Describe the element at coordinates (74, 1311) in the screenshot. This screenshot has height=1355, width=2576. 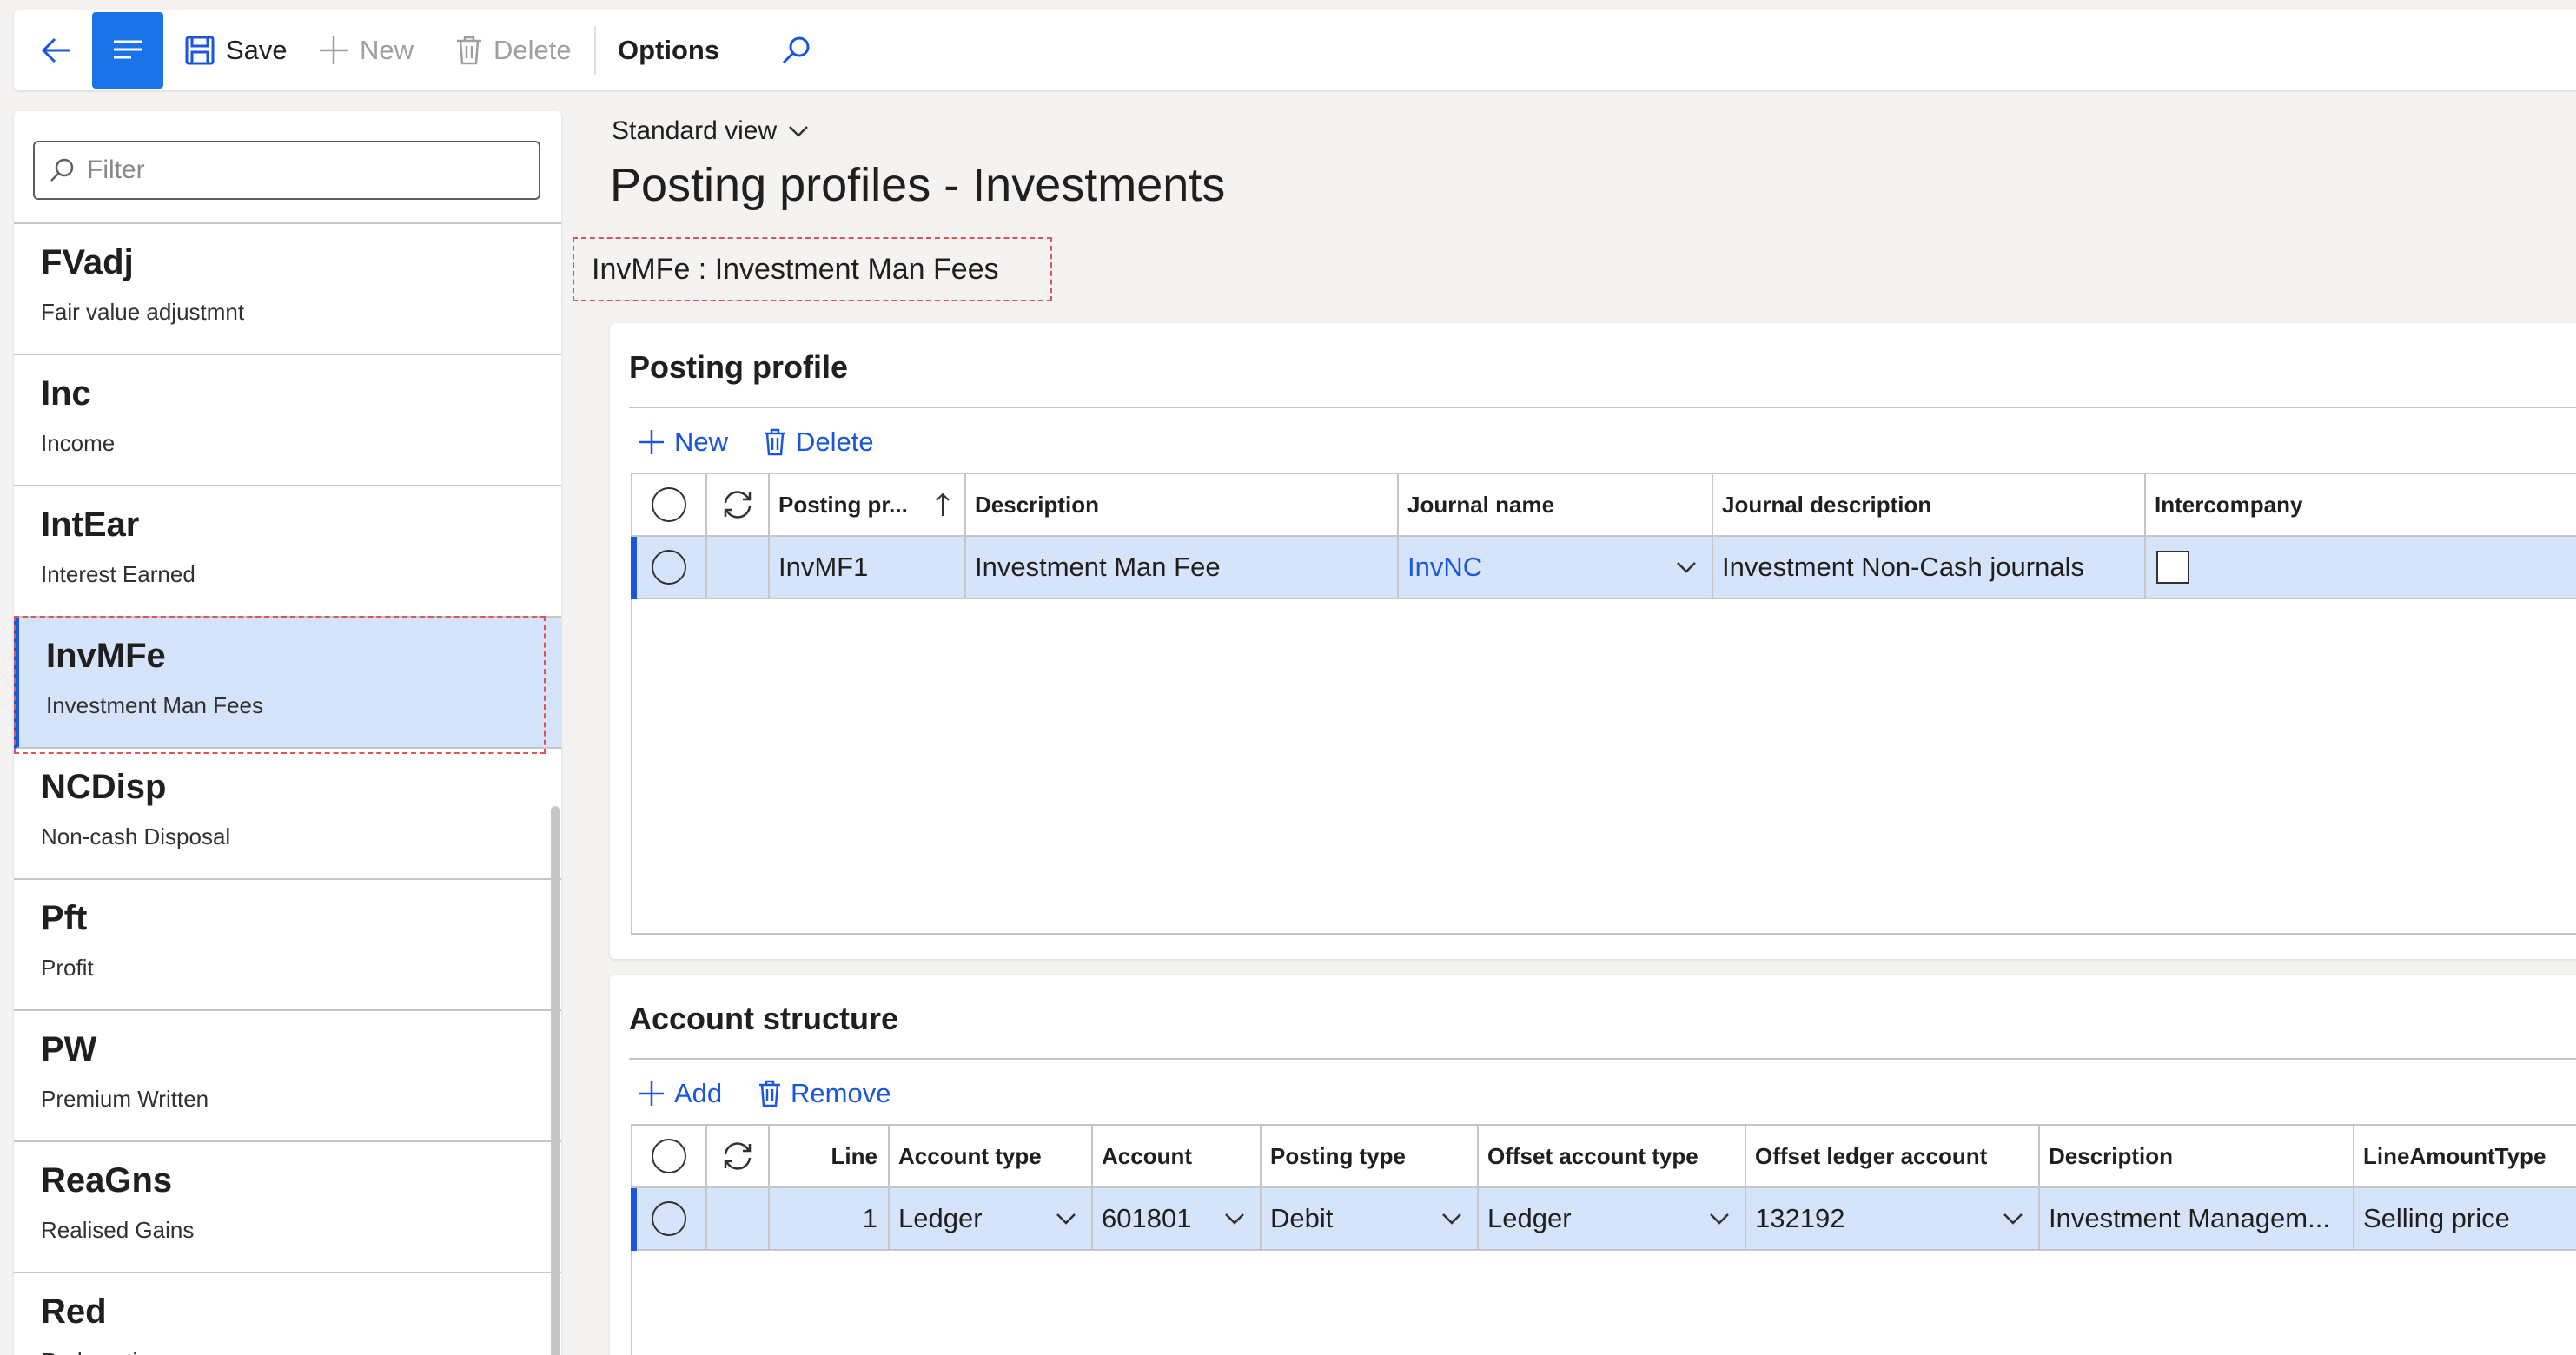
I see `list-item-code: Red` at that location.